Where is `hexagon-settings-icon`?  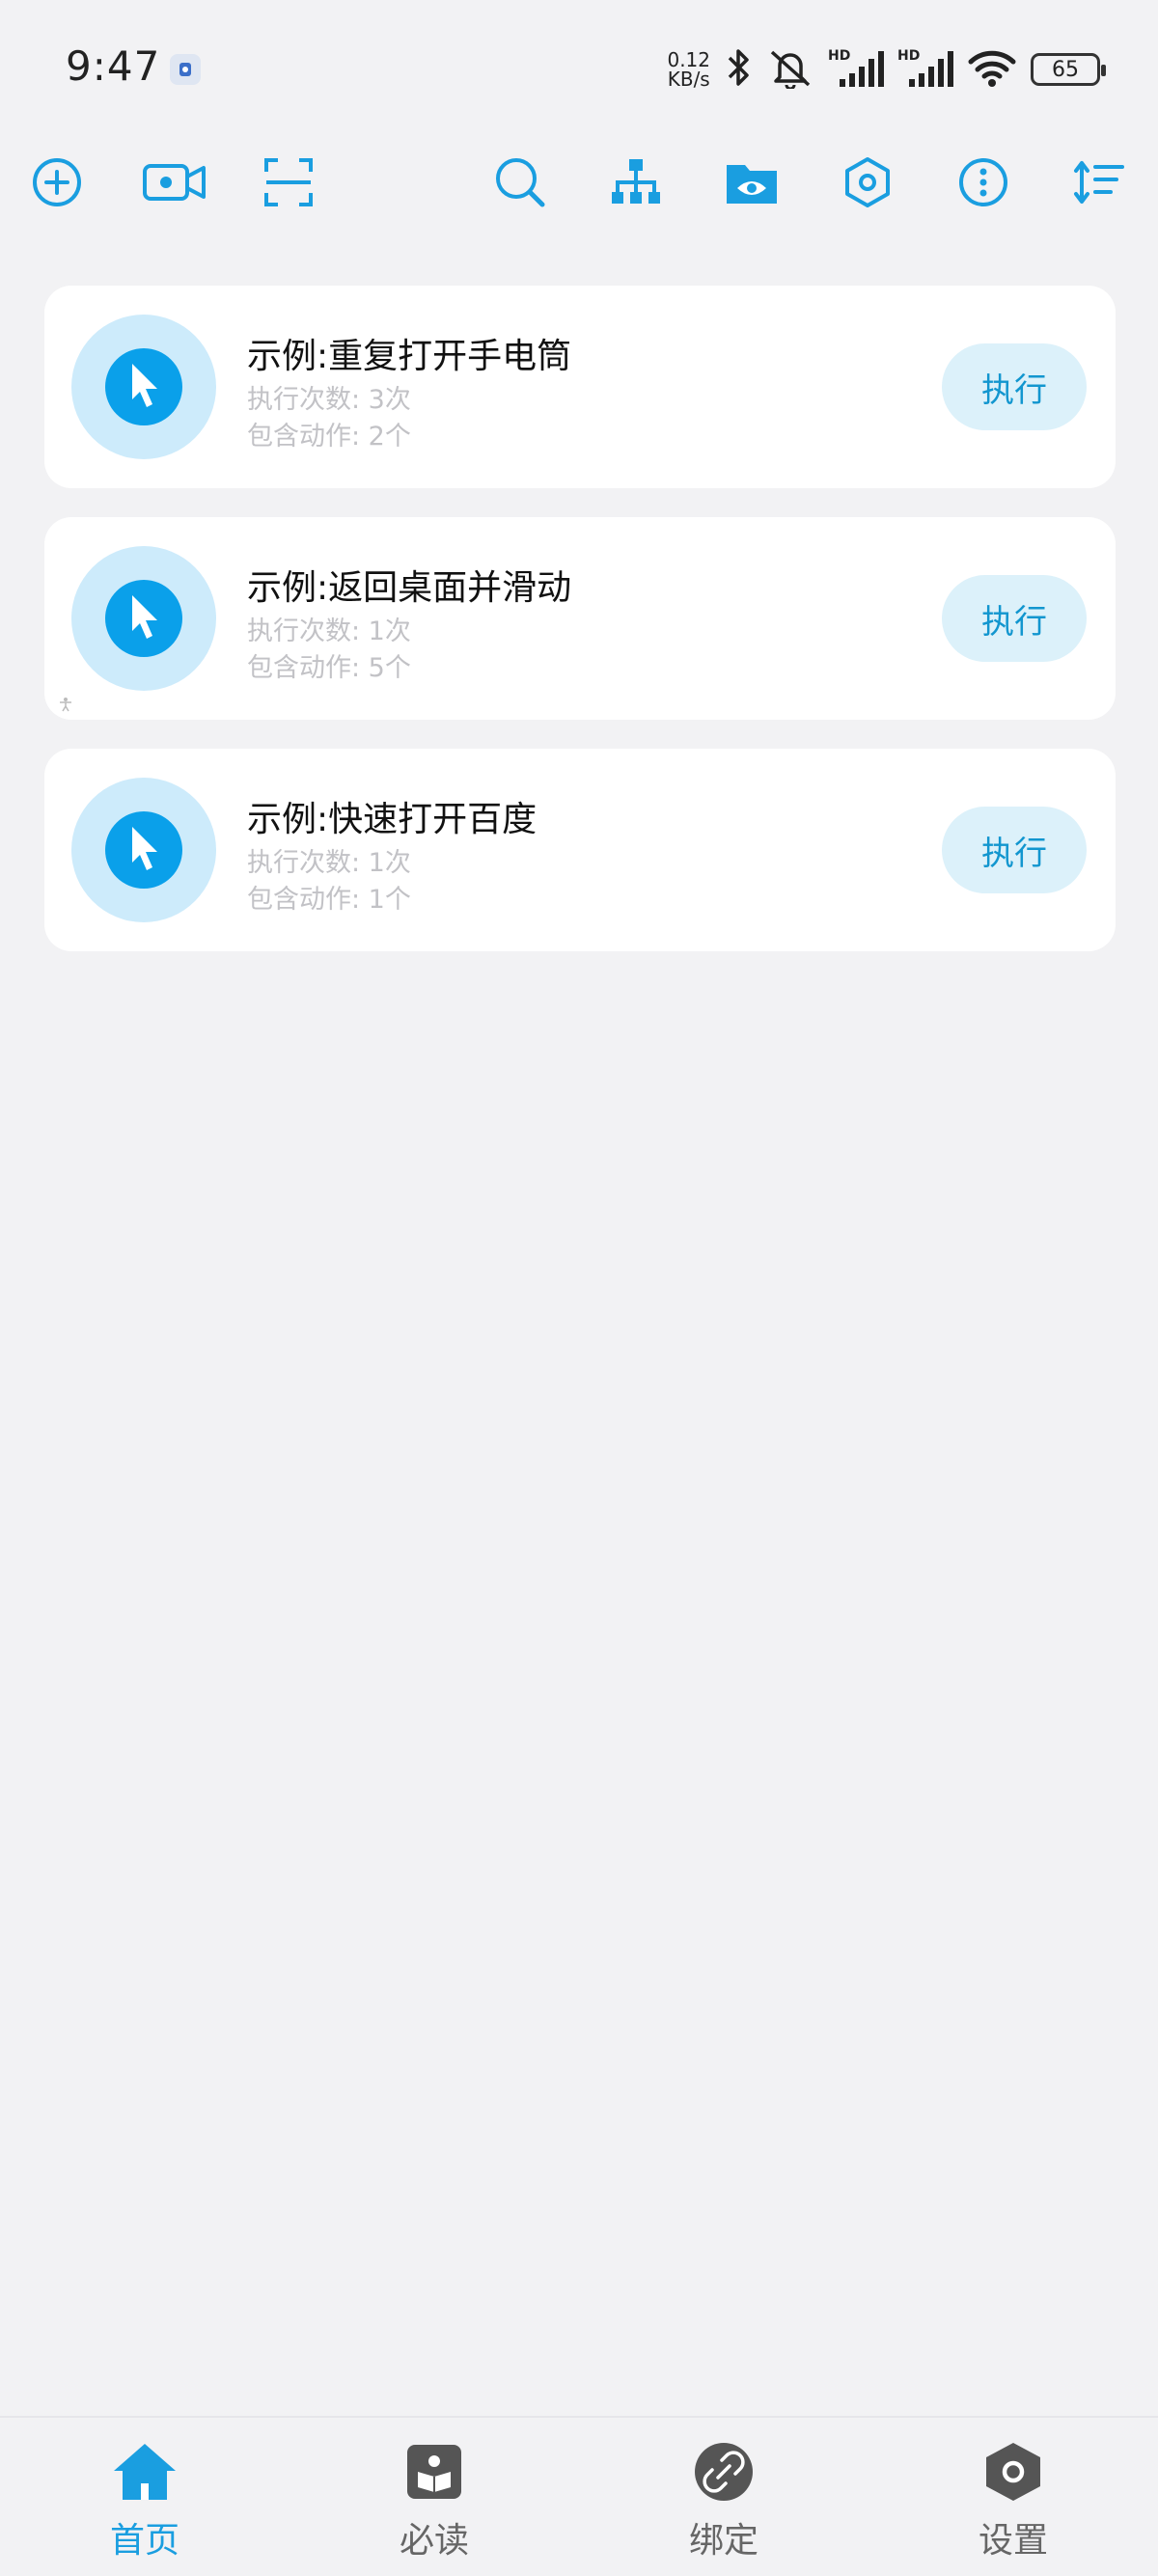
hexagon-settings-icon is located at coordinates (868, 184).